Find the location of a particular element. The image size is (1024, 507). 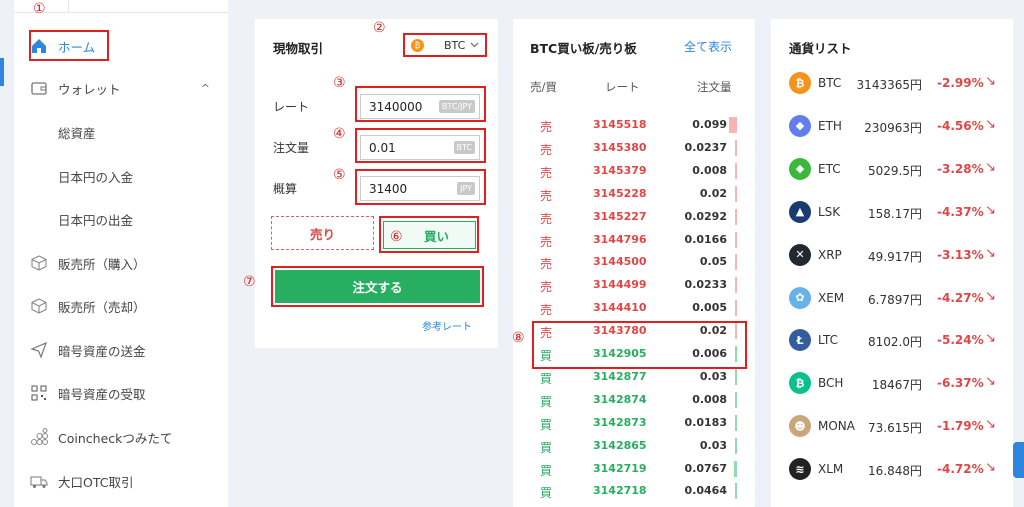

orderbook-row: 売 3144410 0.005 is located at coordinates (634, 308).